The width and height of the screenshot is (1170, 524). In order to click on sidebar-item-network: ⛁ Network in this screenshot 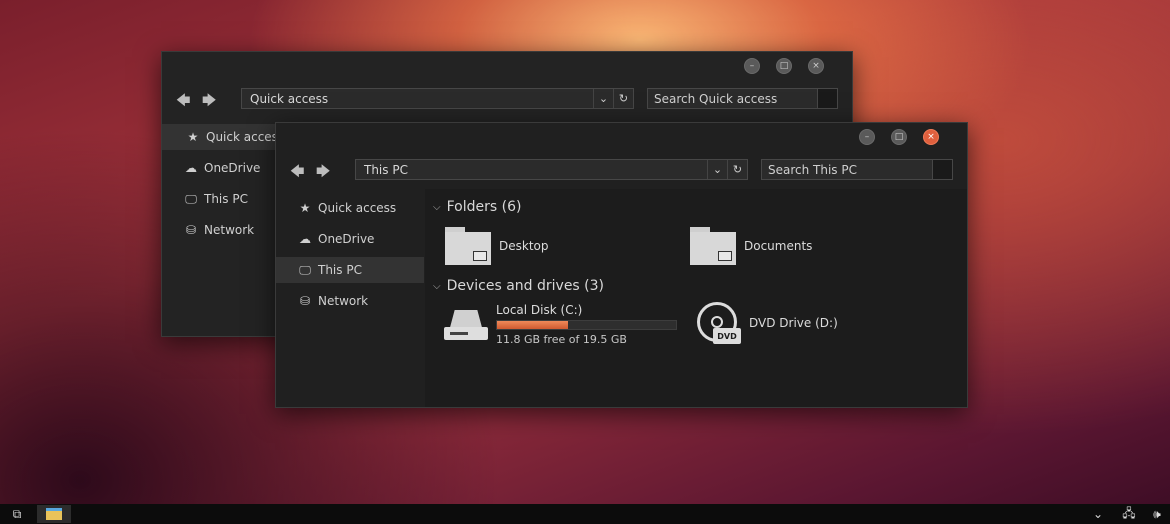, I will do `click(350, 301)`.